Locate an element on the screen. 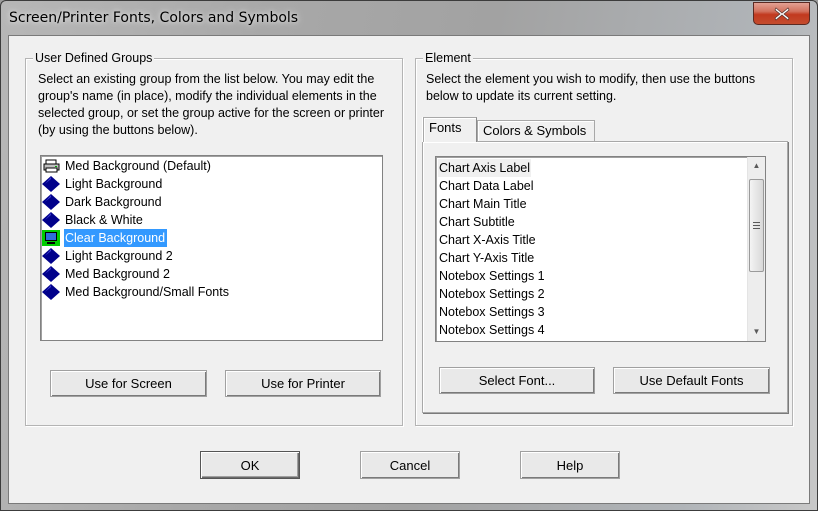 This screenshot has height=511, width=818. use-for-screen-label: Use for Screen is located at coordinates (128, 383).